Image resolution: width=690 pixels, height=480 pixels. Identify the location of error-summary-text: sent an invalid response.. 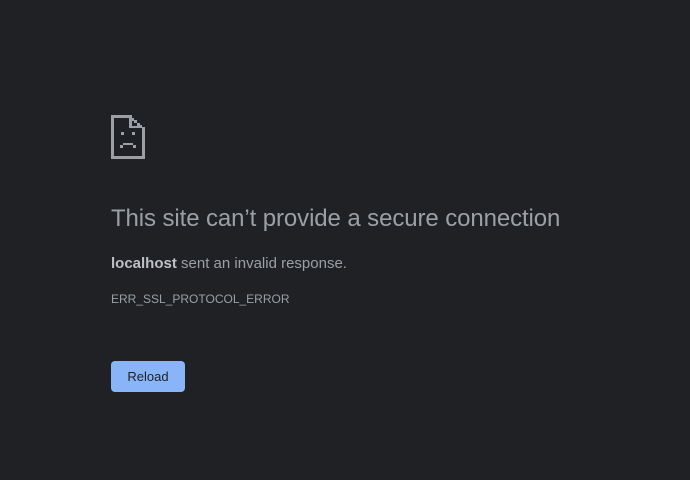
(261, 263).